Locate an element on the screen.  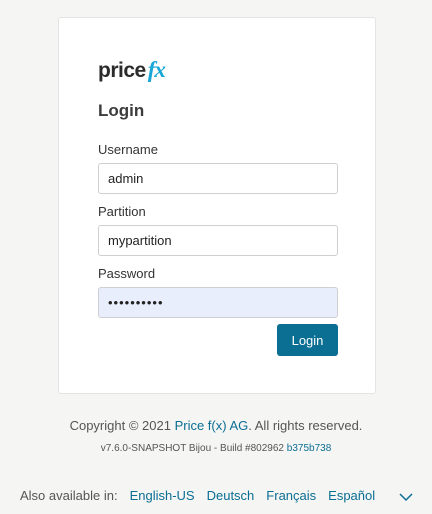
username-label: Username is located at coordinates (128, 149).